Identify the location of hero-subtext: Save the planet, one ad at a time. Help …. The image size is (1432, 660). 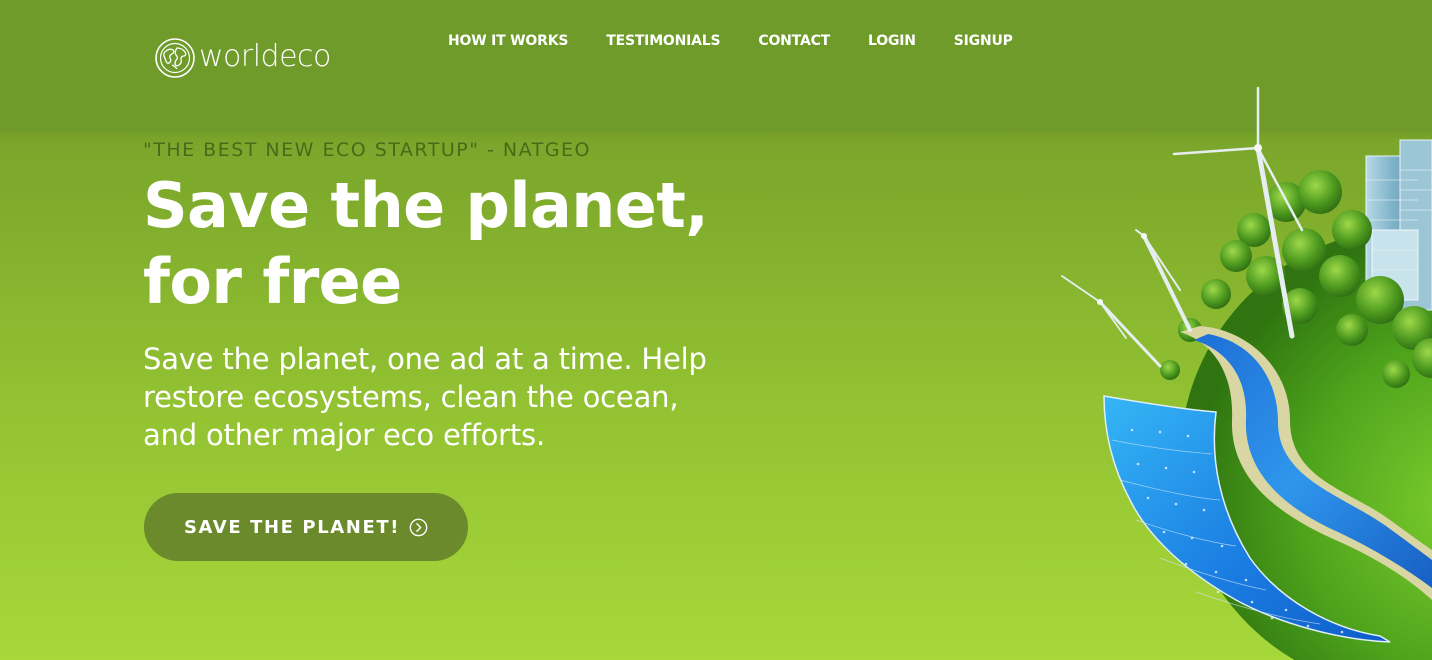
(463, 397).